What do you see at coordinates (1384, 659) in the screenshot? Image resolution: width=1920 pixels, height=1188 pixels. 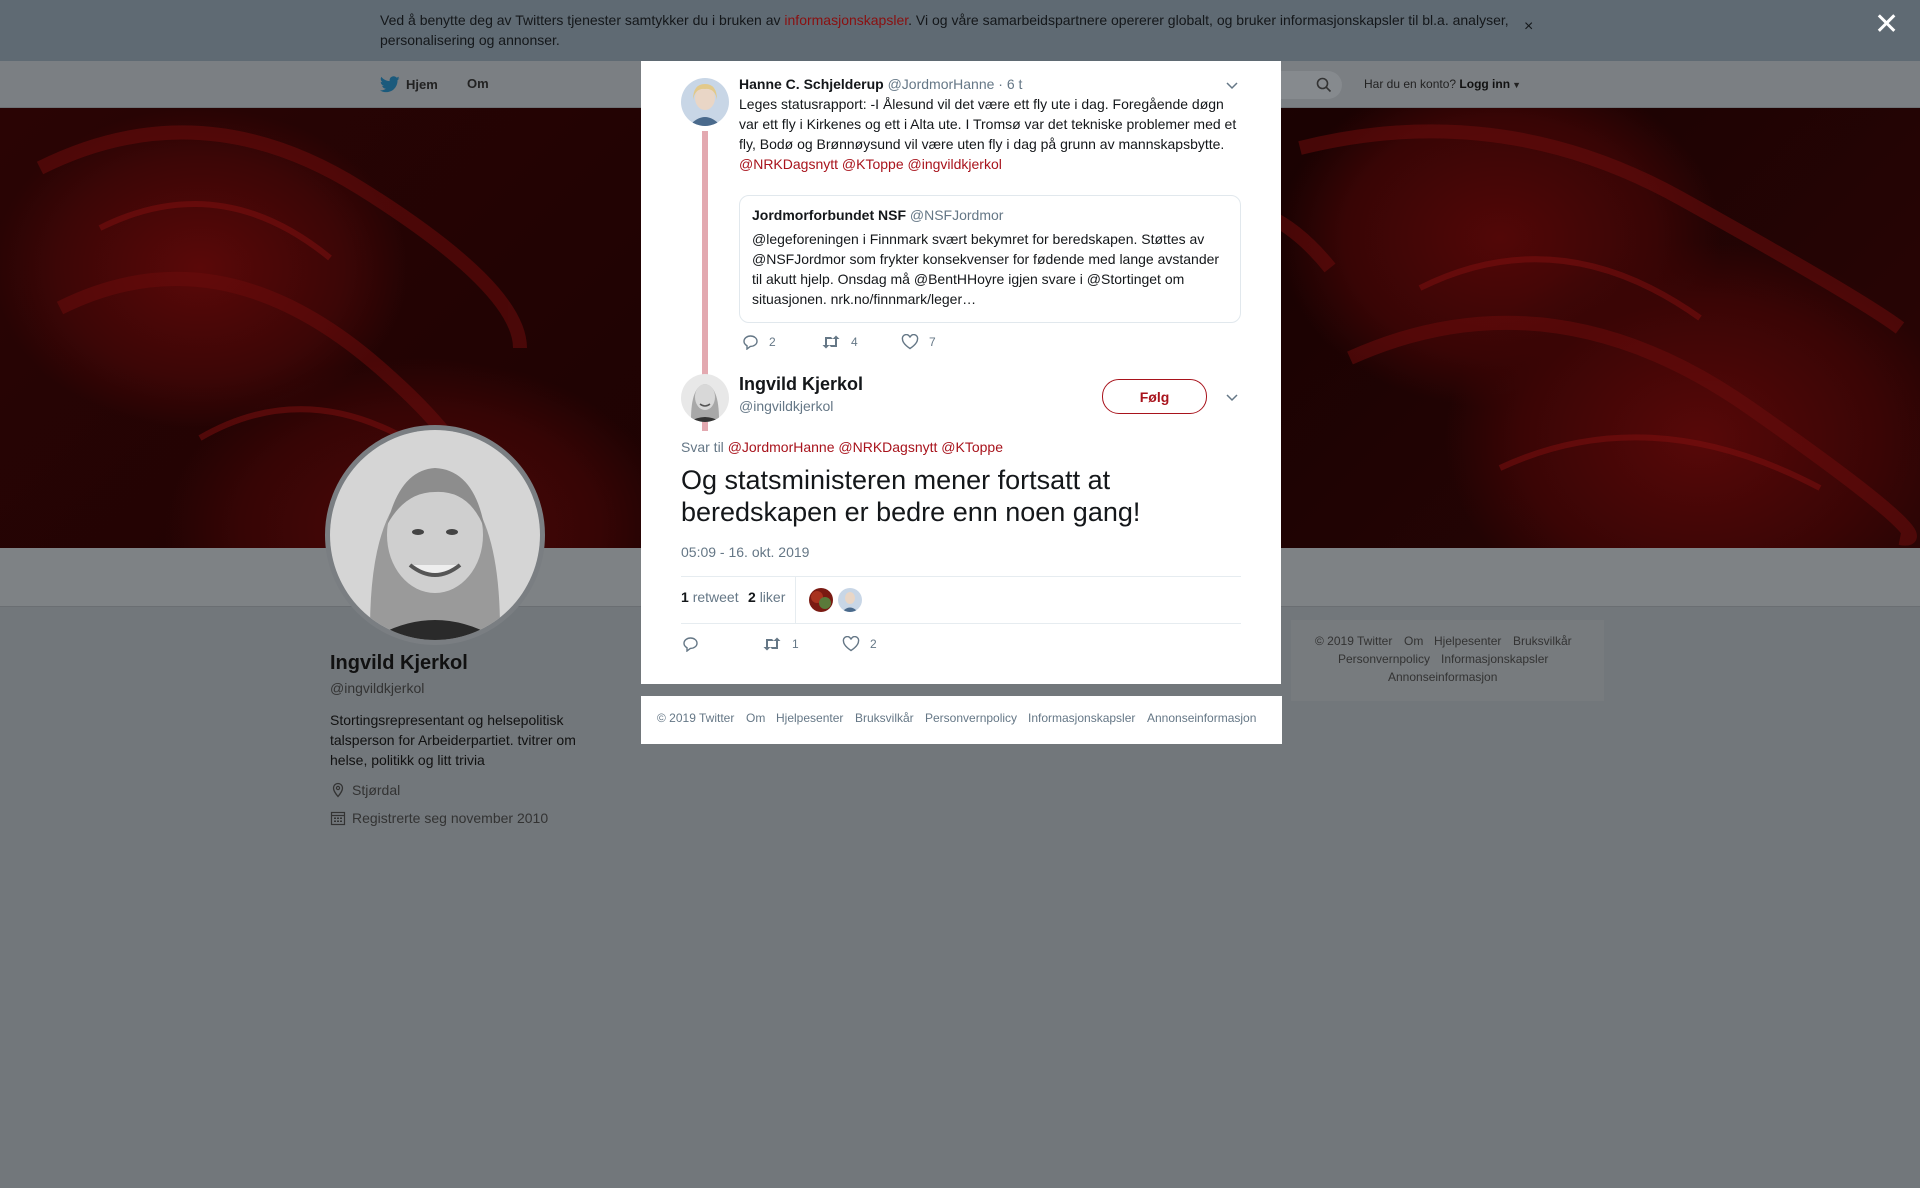 I see `side-footer-link-privacy: Personvernpolicy` at bounding box center [1384, 659].